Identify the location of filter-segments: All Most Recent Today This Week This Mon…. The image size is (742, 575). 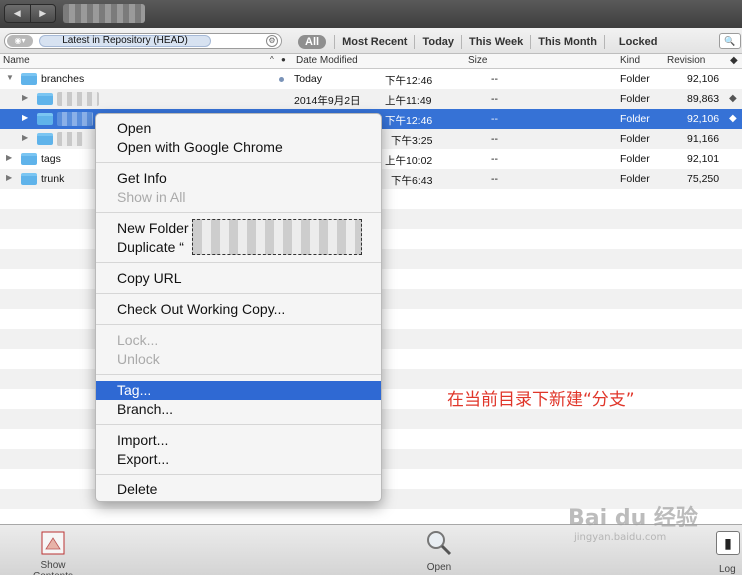
(481, 41).